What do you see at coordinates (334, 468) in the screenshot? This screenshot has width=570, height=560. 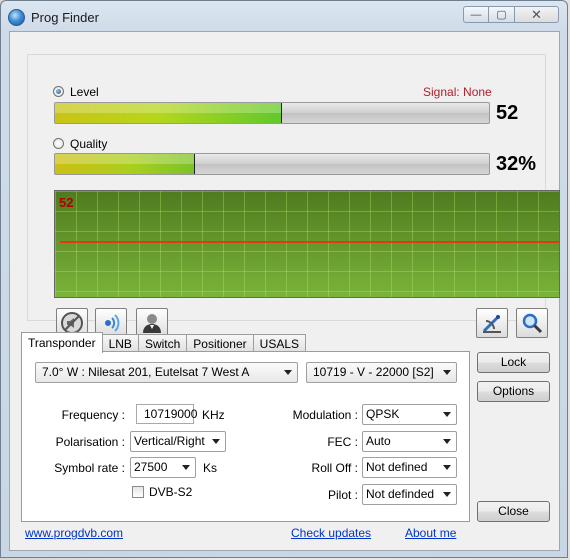 I see `rolloff-label: Roll Off :` at bounding box center [334, 468].